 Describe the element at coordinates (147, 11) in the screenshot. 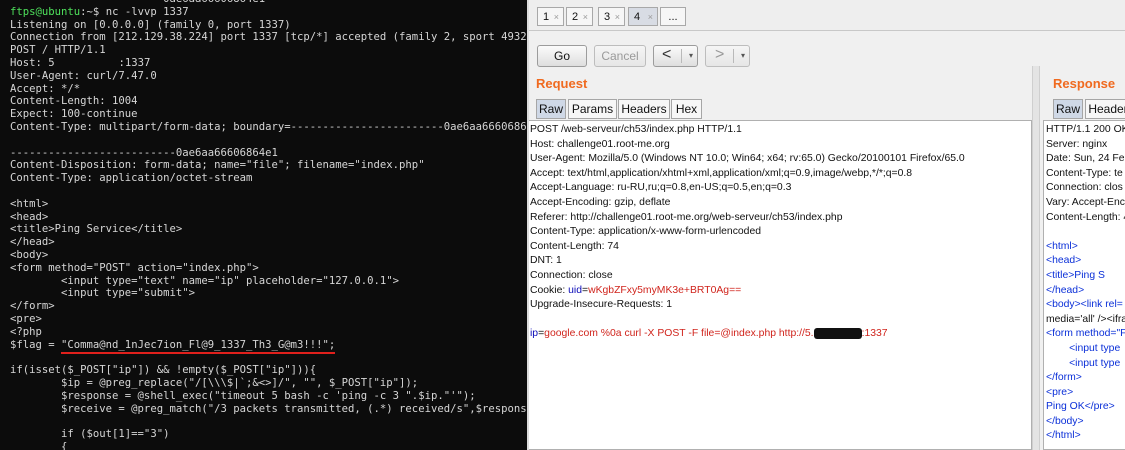

I see `command-text: nc -lvvp 1337` at that location.